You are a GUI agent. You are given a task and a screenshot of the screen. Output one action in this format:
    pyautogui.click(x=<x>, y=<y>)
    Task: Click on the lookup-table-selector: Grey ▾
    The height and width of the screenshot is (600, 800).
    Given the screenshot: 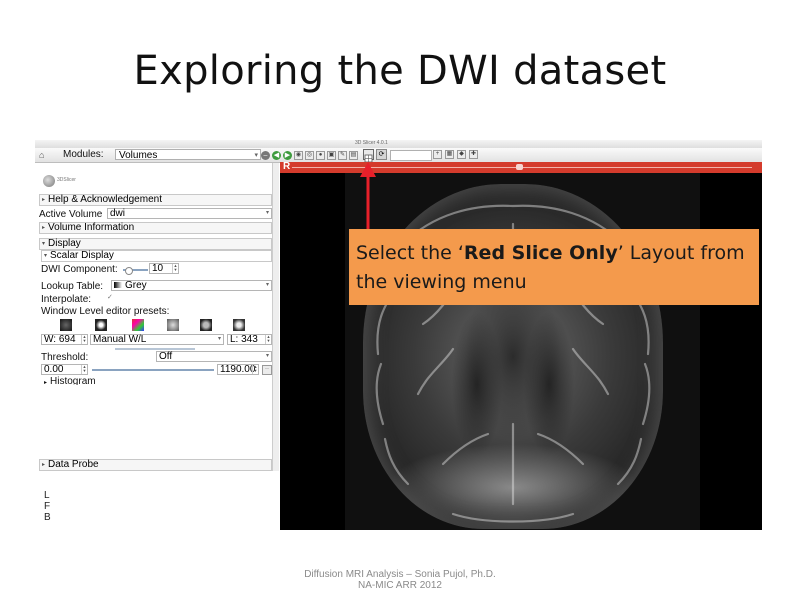 What is the action you would take?
    pyautogui.click(x=191, y=285)
    